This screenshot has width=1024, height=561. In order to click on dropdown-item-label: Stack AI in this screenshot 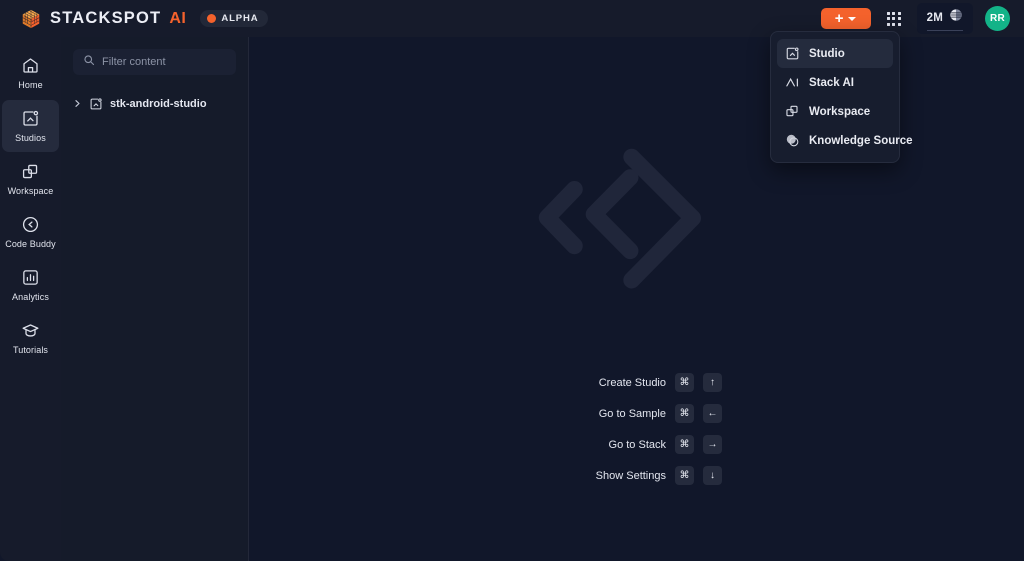, I will do `click(831, 82)`.